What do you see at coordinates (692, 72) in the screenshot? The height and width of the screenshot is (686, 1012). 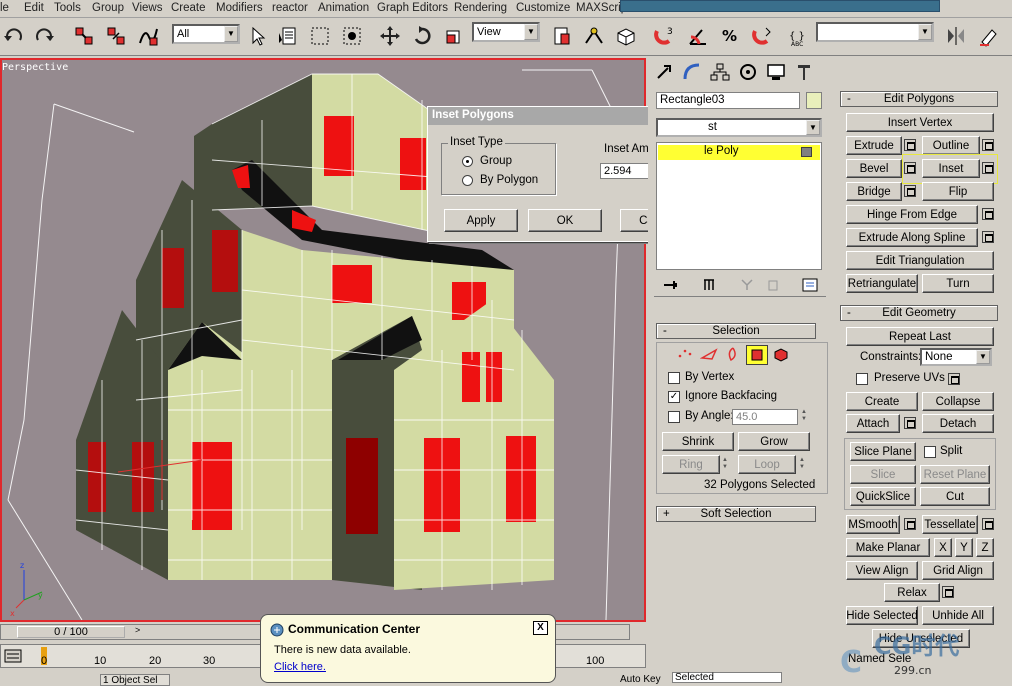 I see `modify-tab-icon` at bounding box center [692, 72].